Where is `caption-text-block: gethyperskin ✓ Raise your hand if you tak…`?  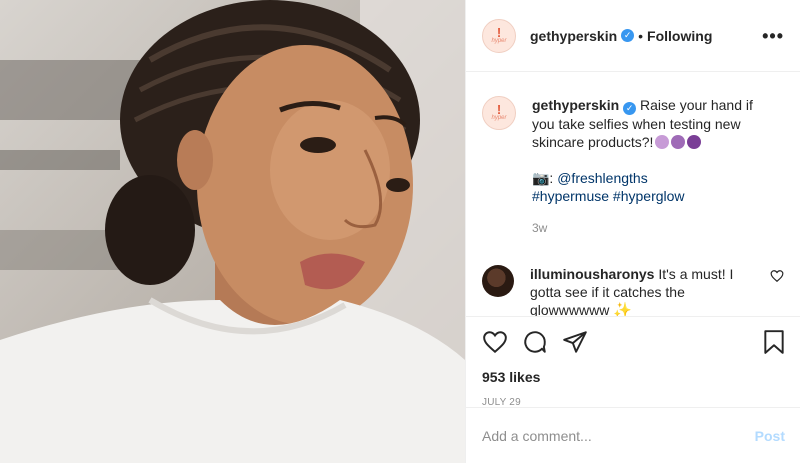
caption-text-block: gethyperskin ✓ Raise your hand if you tak… is located at coordinates (647, 166).